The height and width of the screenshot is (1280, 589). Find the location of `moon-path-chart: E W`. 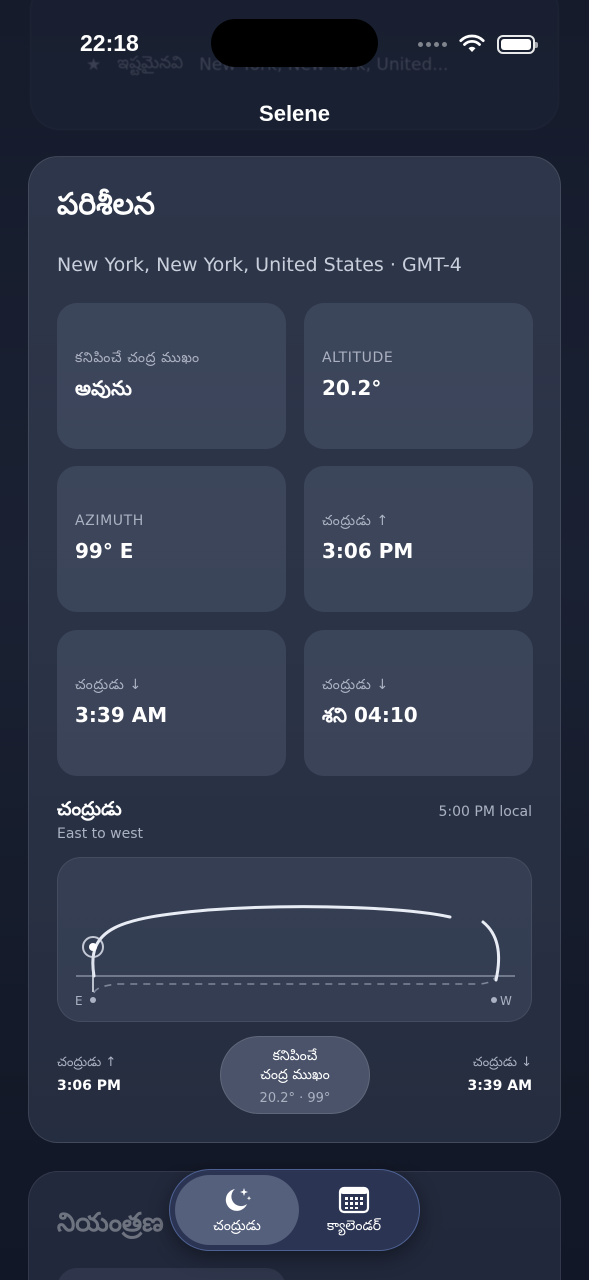

moon-path-chart: E W is located at coordinates (294, 939).